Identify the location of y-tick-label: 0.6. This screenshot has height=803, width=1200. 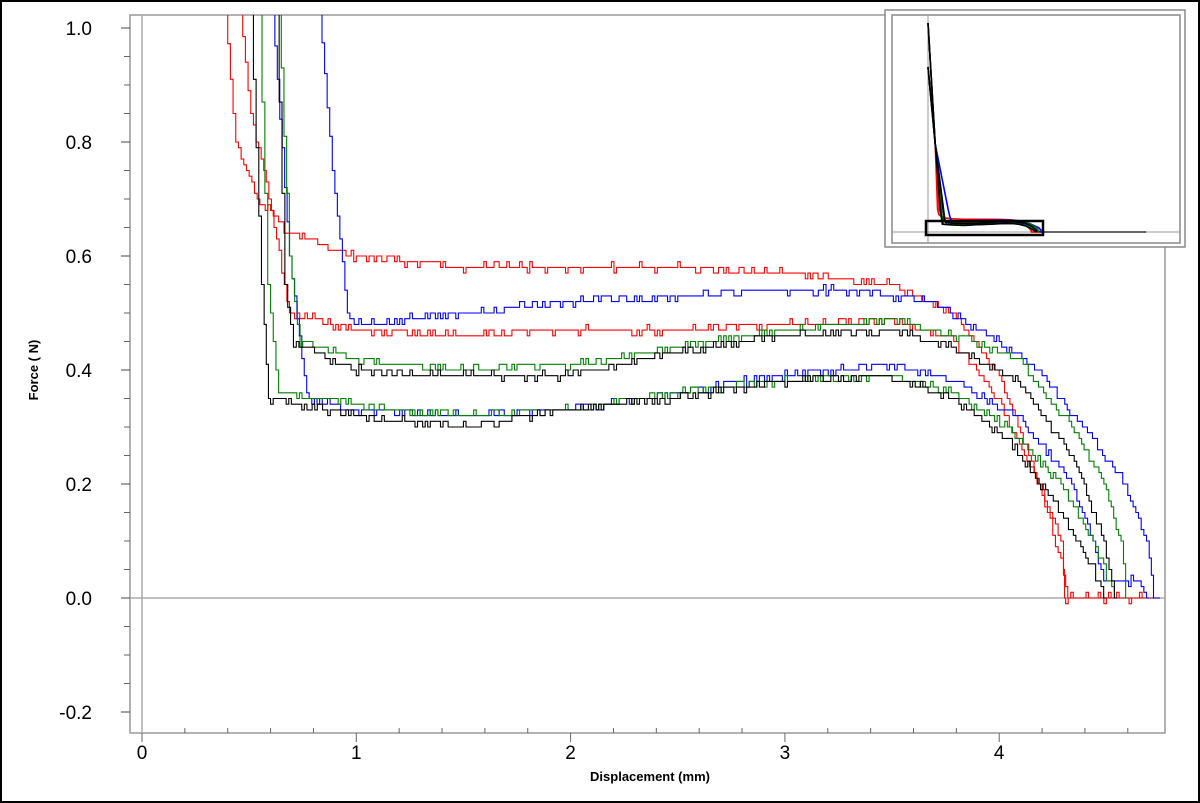
(79, 257).